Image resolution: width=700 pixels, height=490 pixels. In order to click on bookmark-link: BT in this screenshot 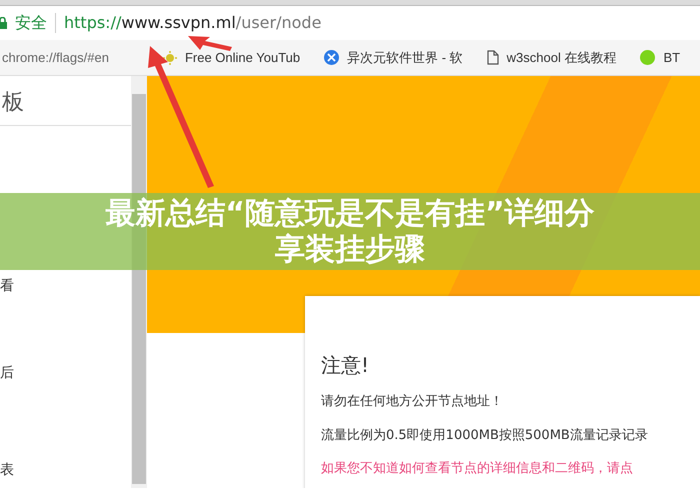, I will do `click(660, 58)`.